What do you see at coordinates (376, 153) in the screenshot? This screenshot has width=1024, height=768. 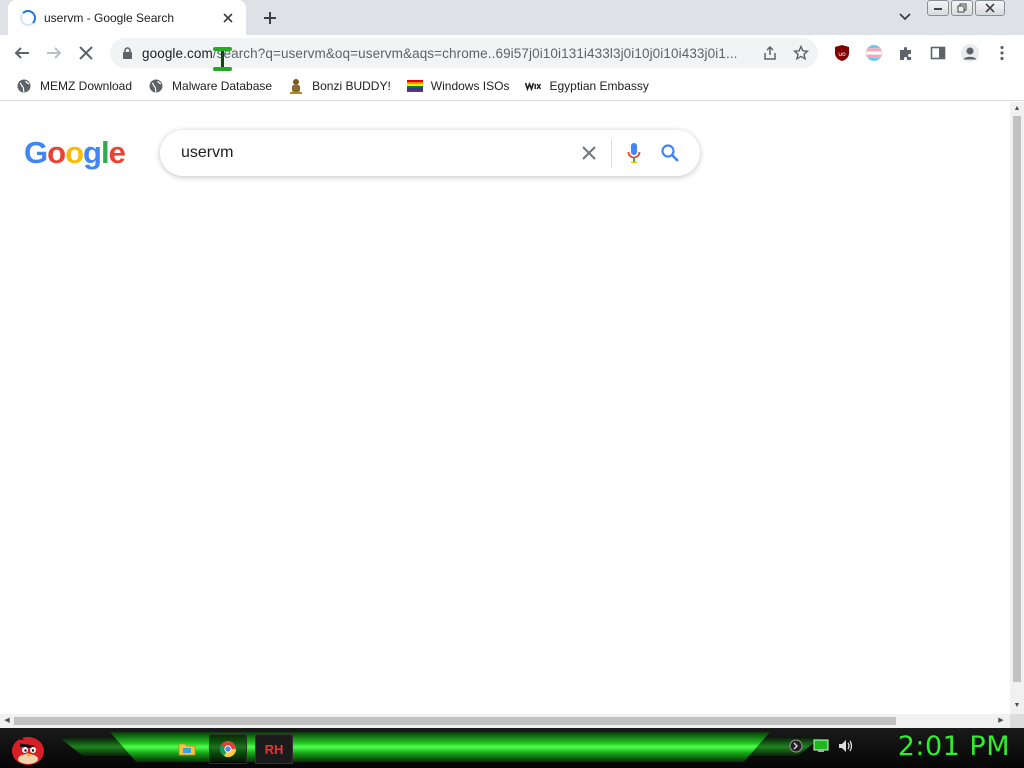 I see `search-input: uservm` at bounding box center [376, 153].